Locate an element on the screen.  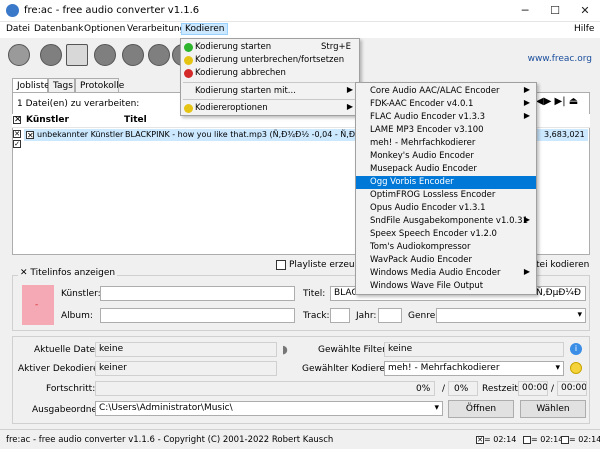
col-artist-header: Künstler is located at coordinates (47, 120).